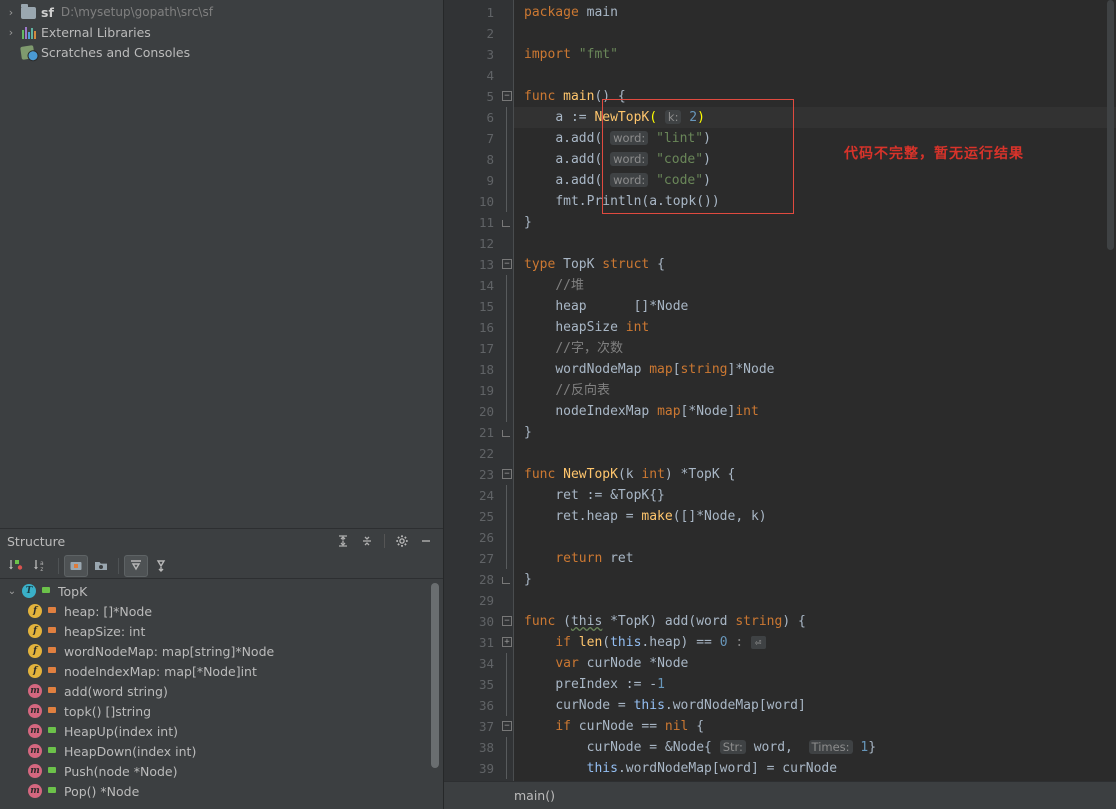 The height and width of the screenshot is (809, 1116). I want to click on gear-icon, so click(402, 541).